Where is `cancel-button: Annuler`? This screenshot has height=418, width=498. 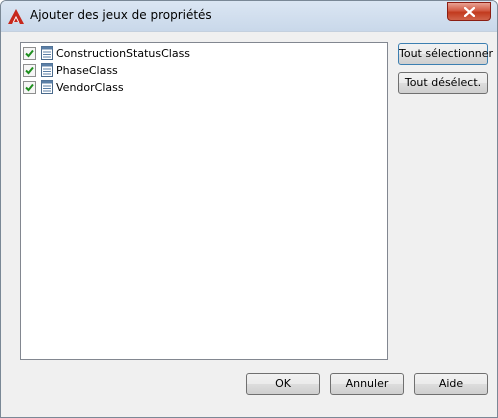
cancel-button: Annuler is located at coordinates (367, 384).